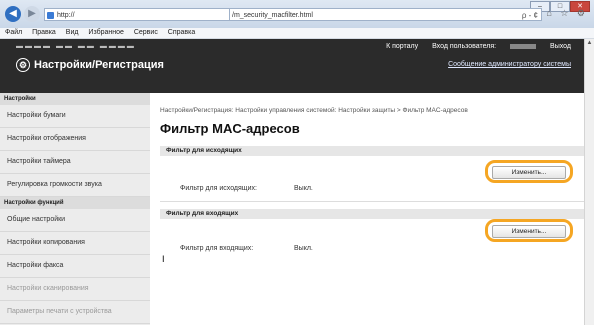 This screenshot has height=325, width=594. What do you see at coordinates (75, 289) in the screenshot?
I see `sidebar-item-scan: Настройки сканирования` at bounding box center [75, 289].